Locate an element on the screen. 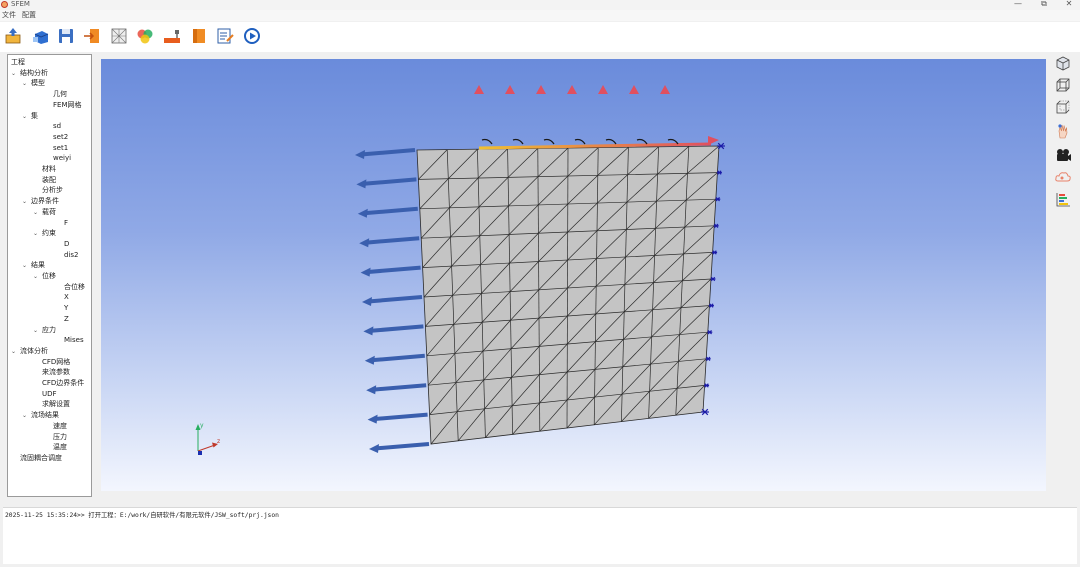 Image resolution: width=1080 pixels, height=567 pixels. tree-item: X is located at coordinates (66, 297).